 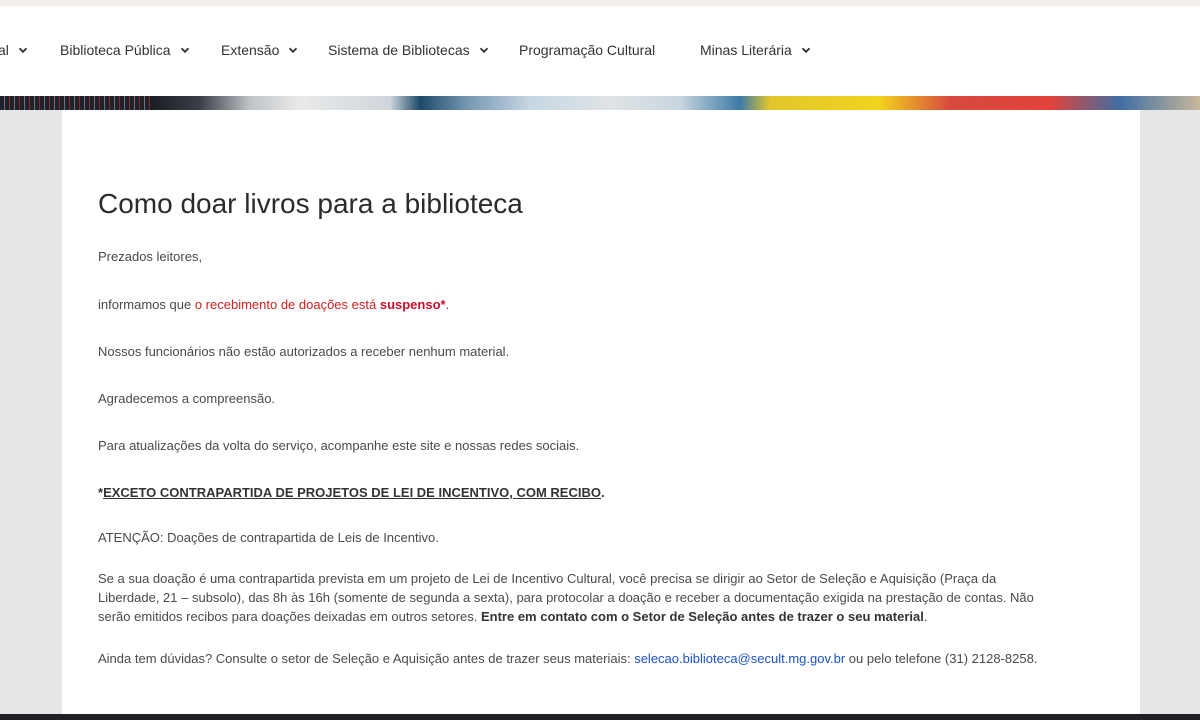 I want to click on notice-red-text: o recebimento de doações está, so click(x=287, y=304).